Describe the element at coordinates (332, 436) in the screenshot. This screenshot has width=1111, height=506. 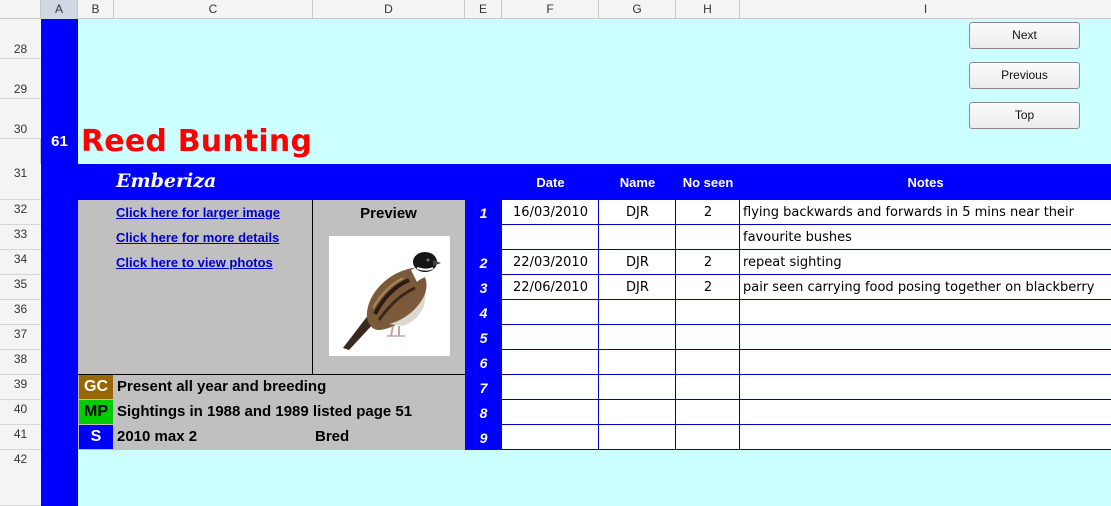
I see `breeding-status: Bred` at that location.